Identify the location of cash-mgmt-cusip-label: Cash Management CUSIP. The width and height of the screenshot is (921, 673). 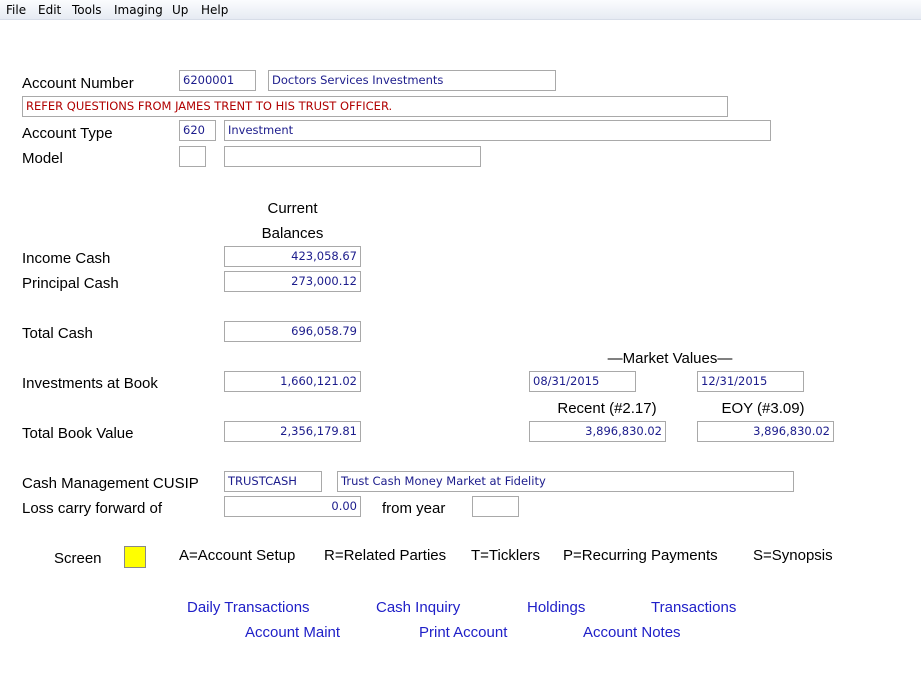
(110, 483).